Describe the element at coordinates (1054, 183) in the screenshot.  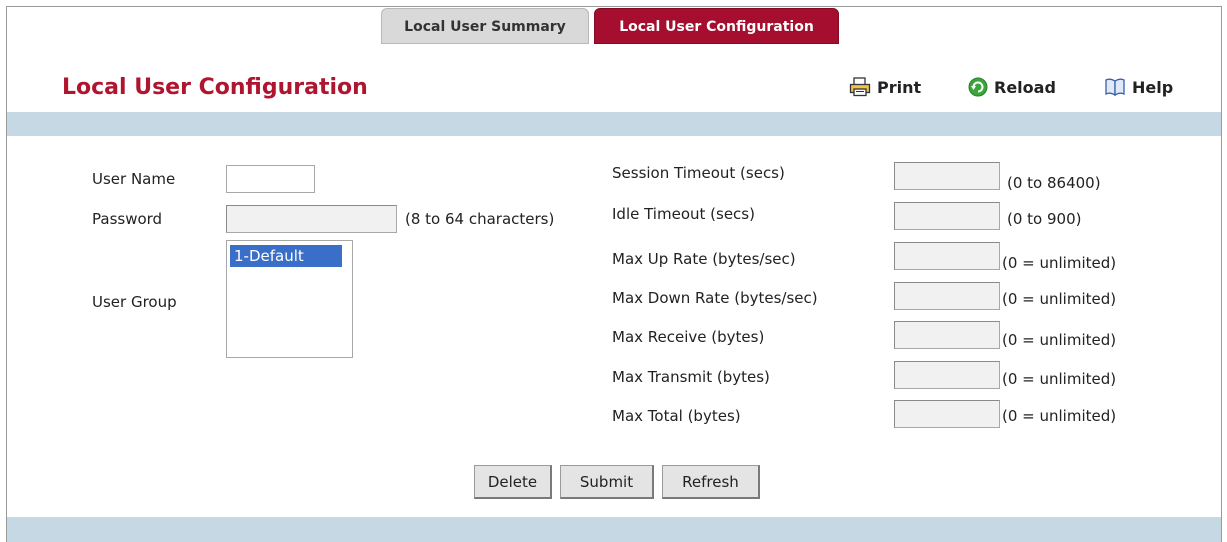
I see `session-timeout-hint: (0 to 86400)` at that location.